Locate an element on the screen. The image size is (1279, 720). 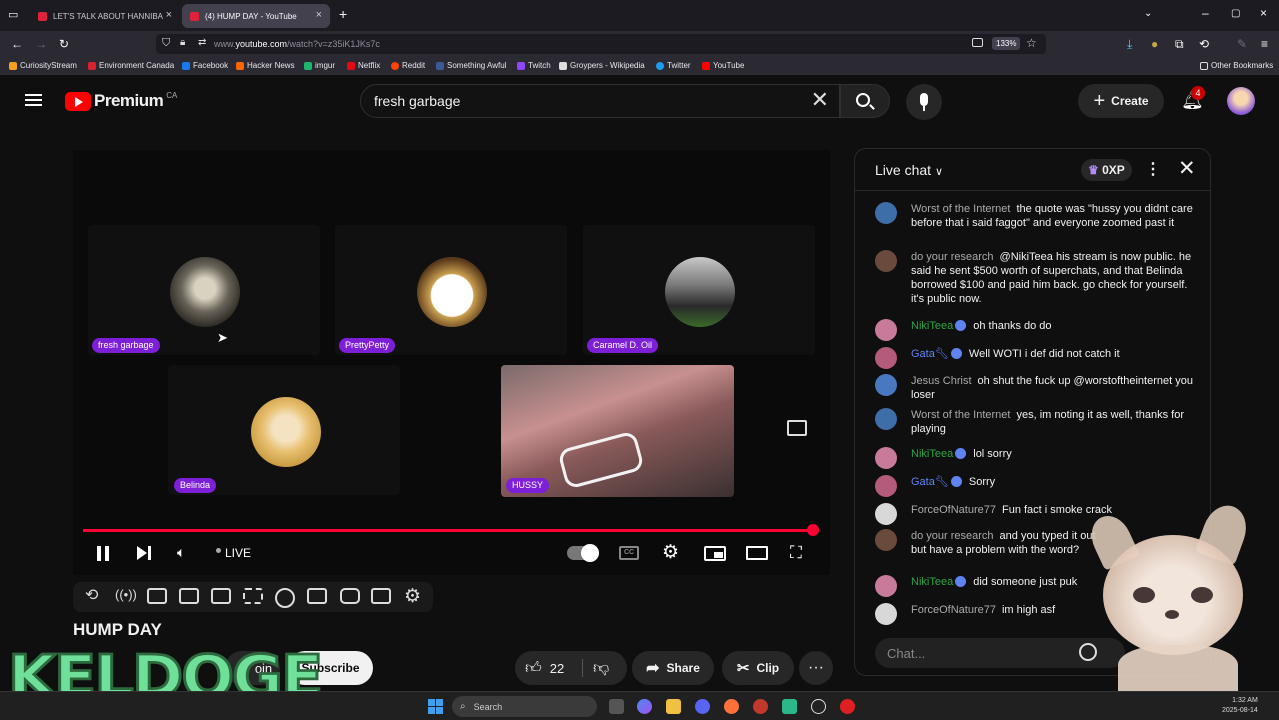
user-avatar is located at coordinates (1241, 101).